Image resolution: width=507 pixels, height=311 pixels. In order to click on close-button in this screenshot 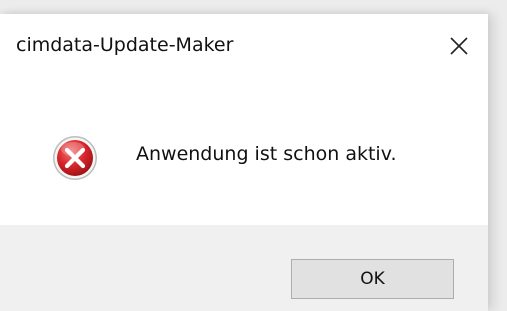, I will do `click(459, 46)`.